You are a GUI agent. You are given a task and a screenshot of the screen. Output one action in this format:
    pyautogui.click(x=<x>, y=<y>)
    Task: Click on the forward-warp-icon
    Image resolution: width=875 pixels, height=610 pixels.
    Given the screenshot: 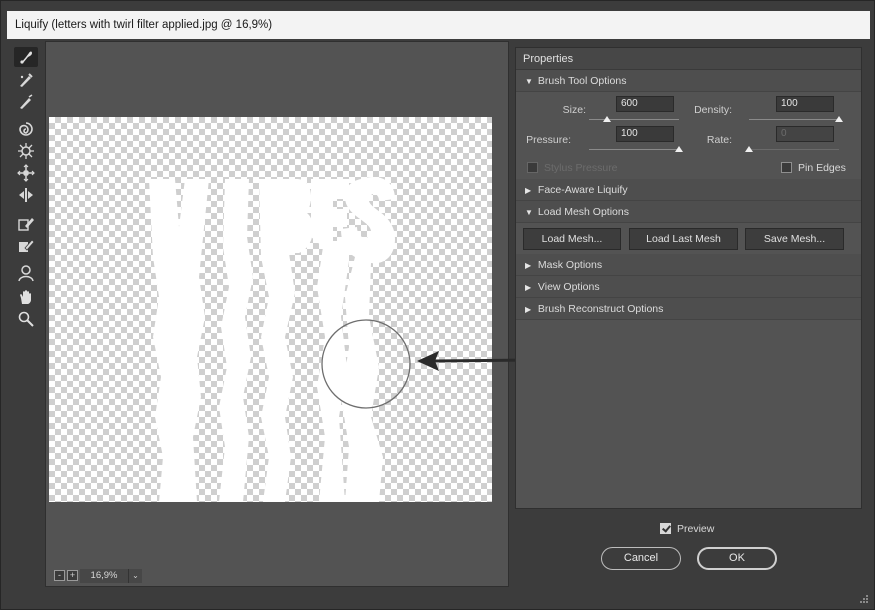 What is the action you would take?
    pyautogui.click(x=26, y=57)
    